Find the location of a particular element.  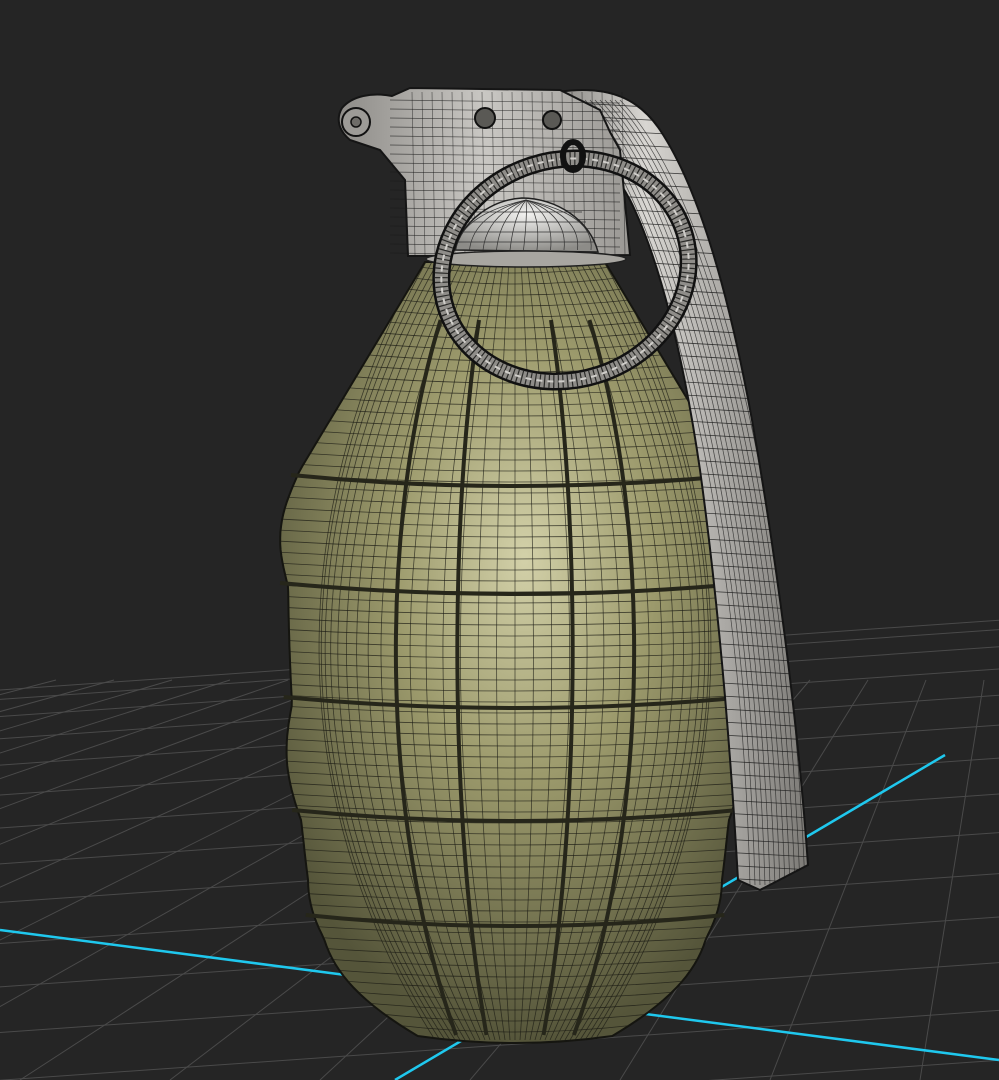

fuze-hole-right is located at coordinates (552, 120).